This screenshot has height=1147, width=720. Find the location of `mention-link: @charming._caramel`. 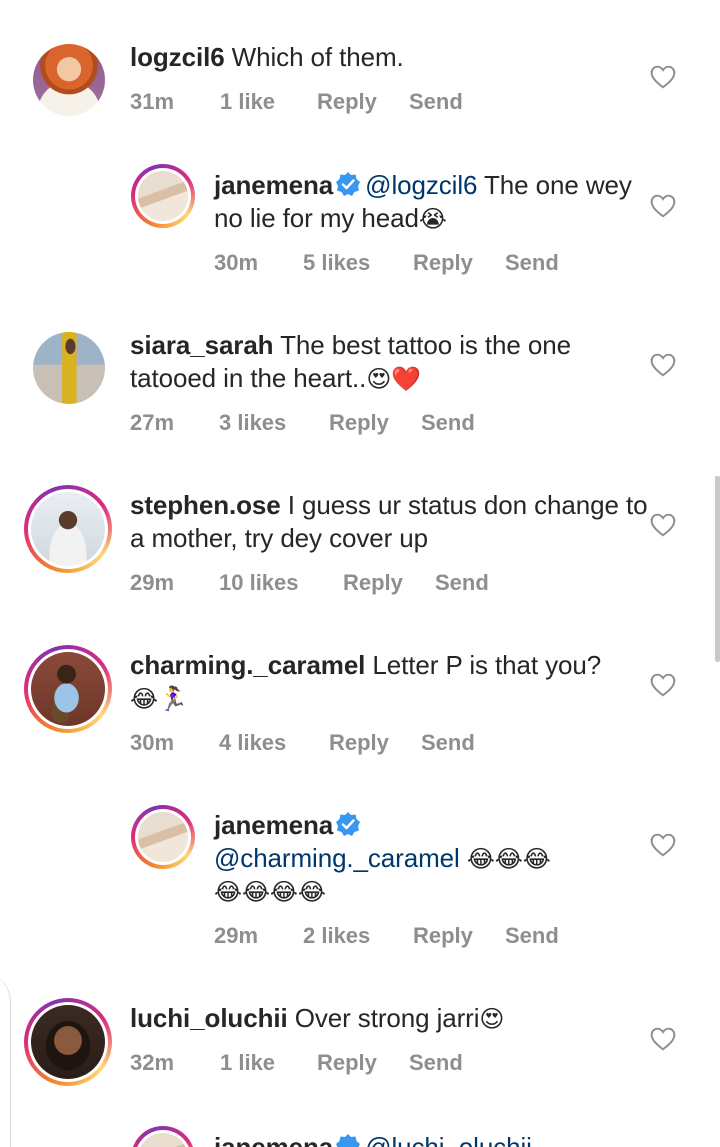

mention-link: @charming._caramel is located at coordinates (337, 858).